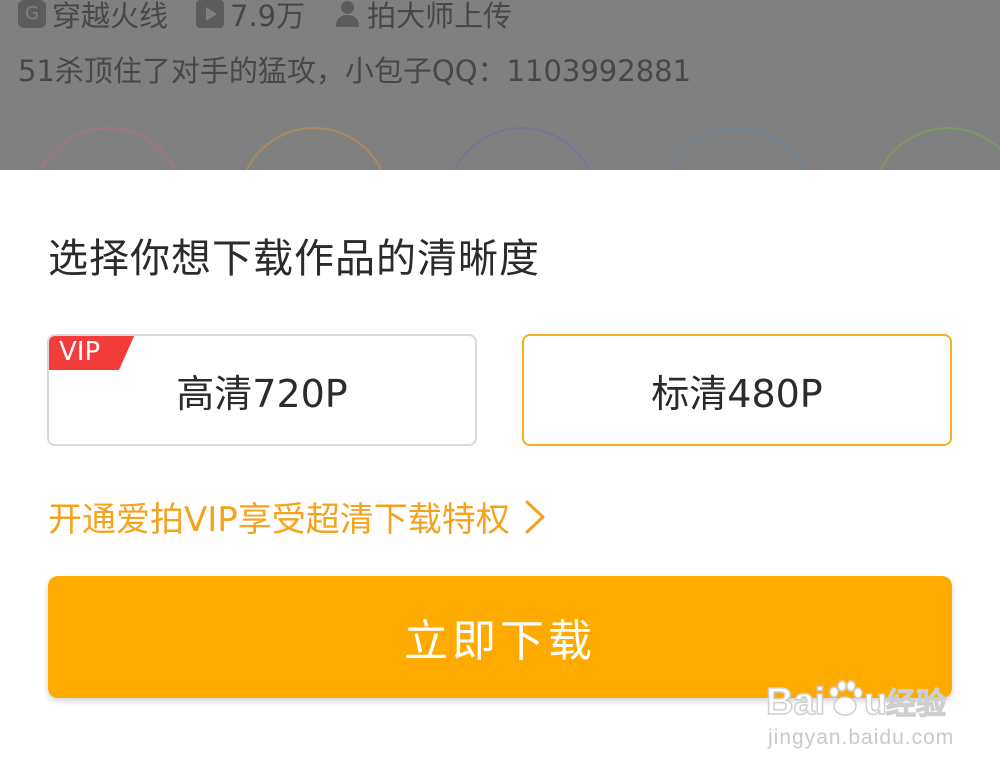 The height and width of the screenshot is (776, 1000). What do you see at coordinates (110, 16) in the screenshot?
I see `game-name: 穿越火线` at bounding box center [110, 16].